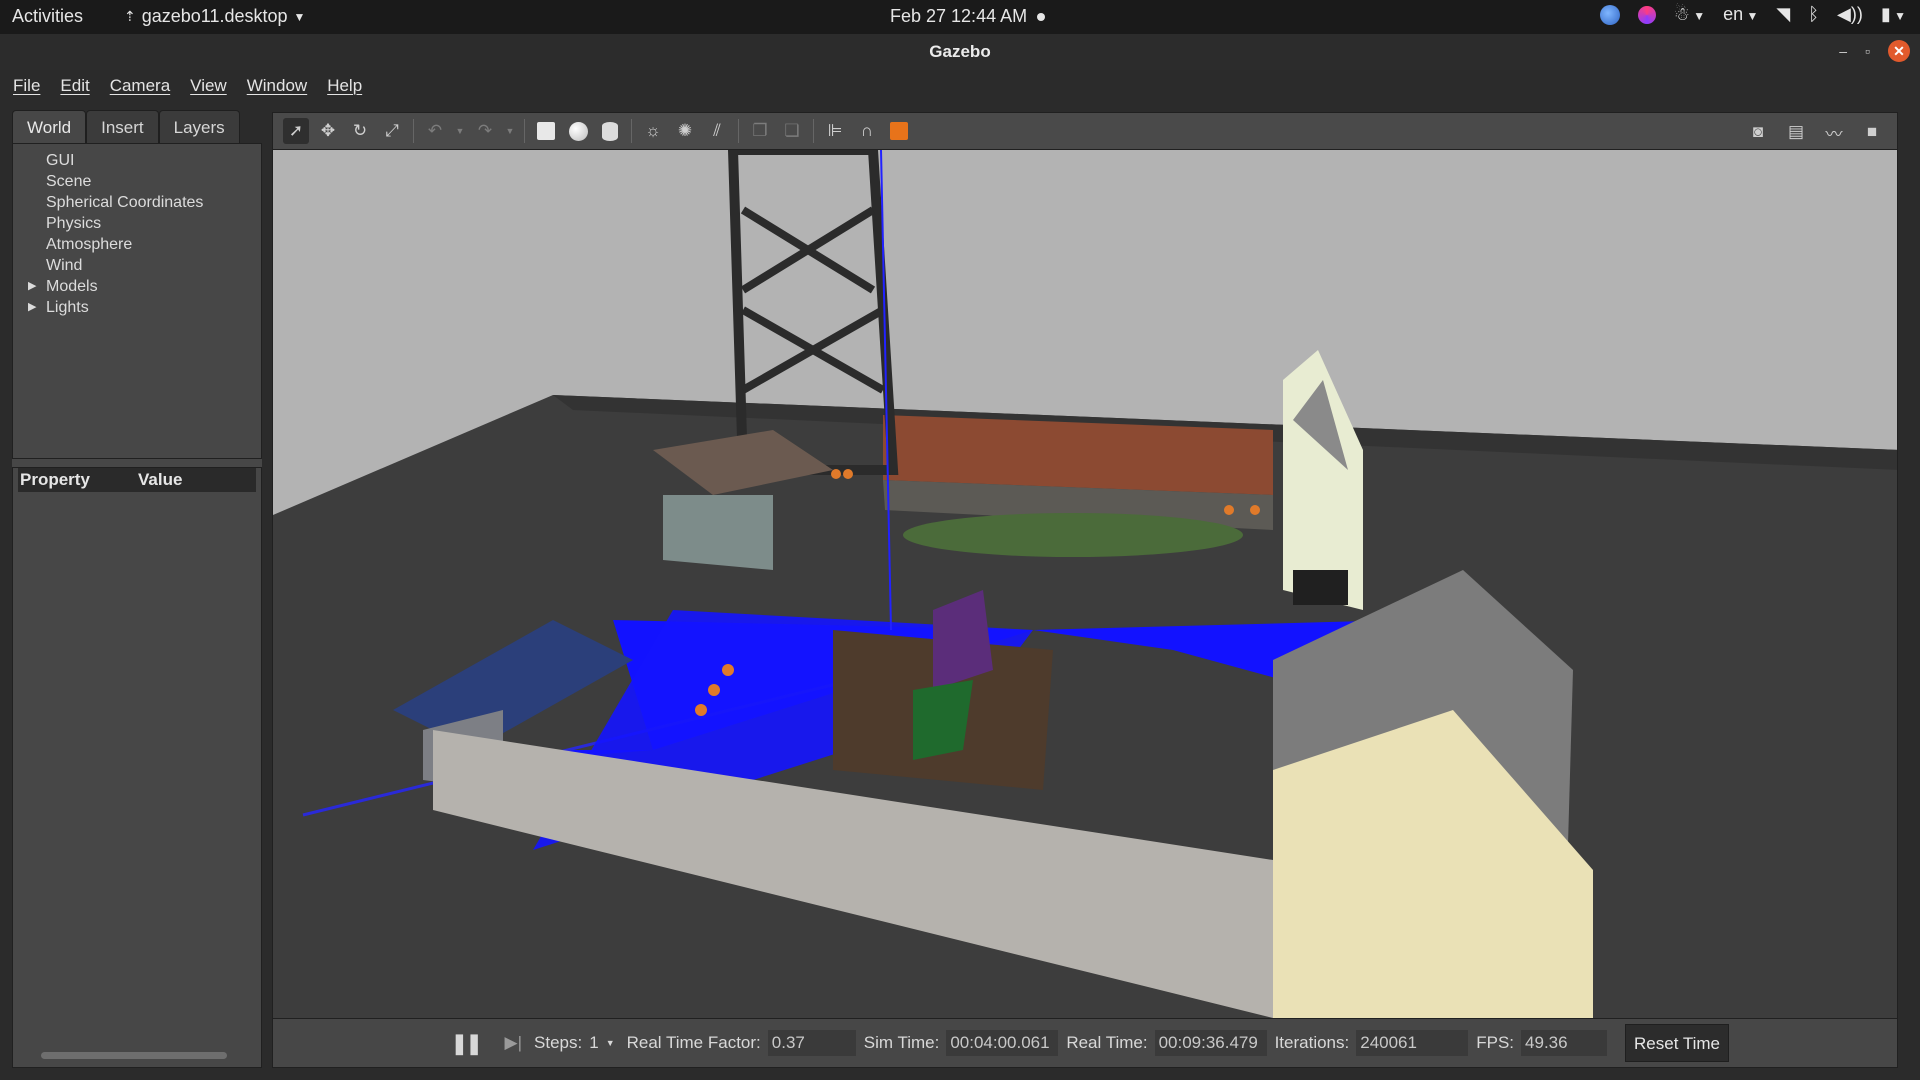 The height and width of the screenshot is (1080, 1920). Describe the element at coordinates (160, 479) in the screenshot. I see `value-column-header: Value` at that location.